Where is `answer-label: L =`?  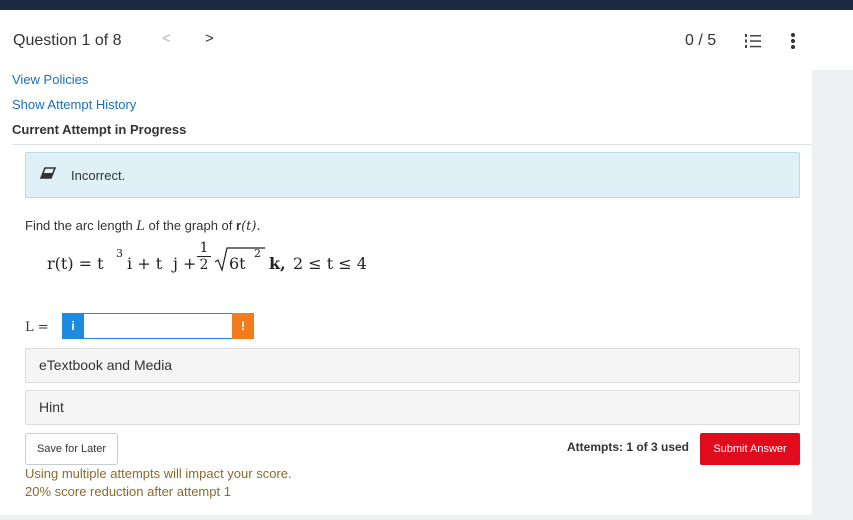 answer-label: L = is located at coordinates (37, 327).